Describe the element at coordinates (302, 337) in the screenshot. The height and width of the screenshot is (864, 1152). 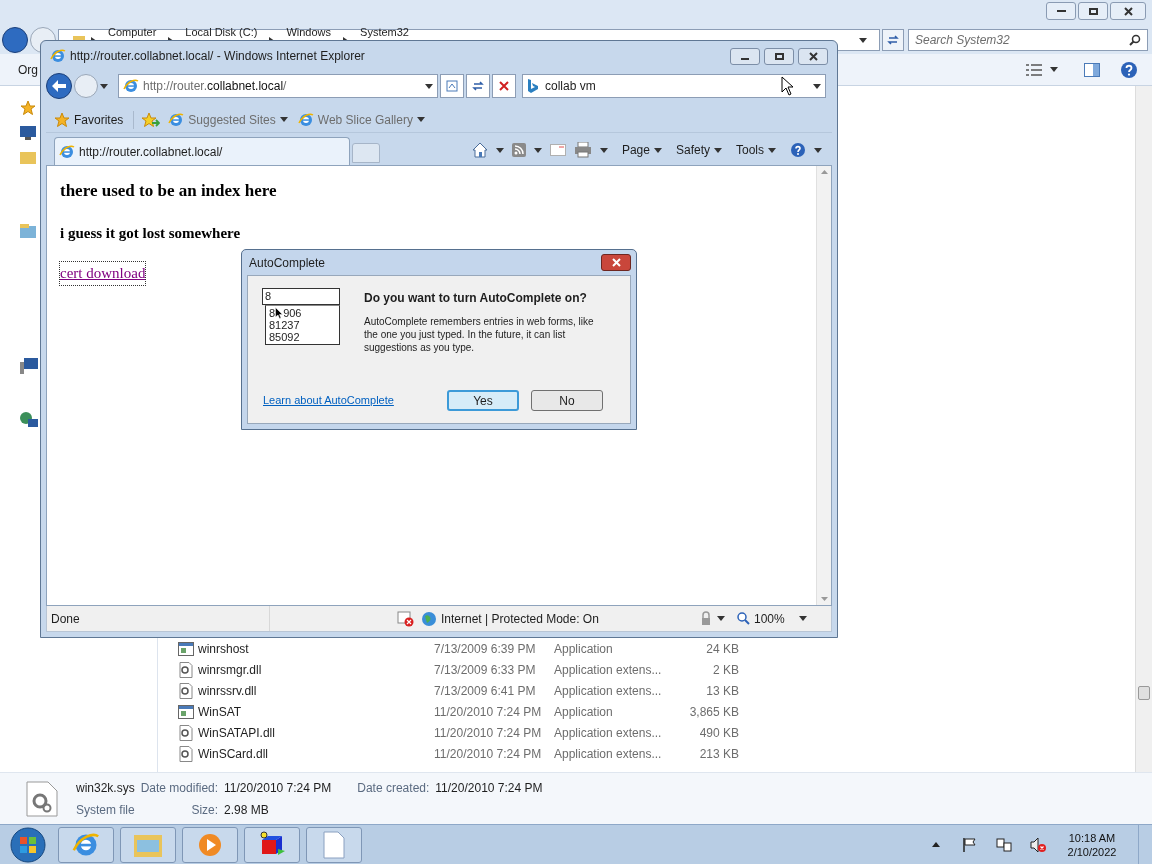
I see `suggestion-item: 85092` at that location.